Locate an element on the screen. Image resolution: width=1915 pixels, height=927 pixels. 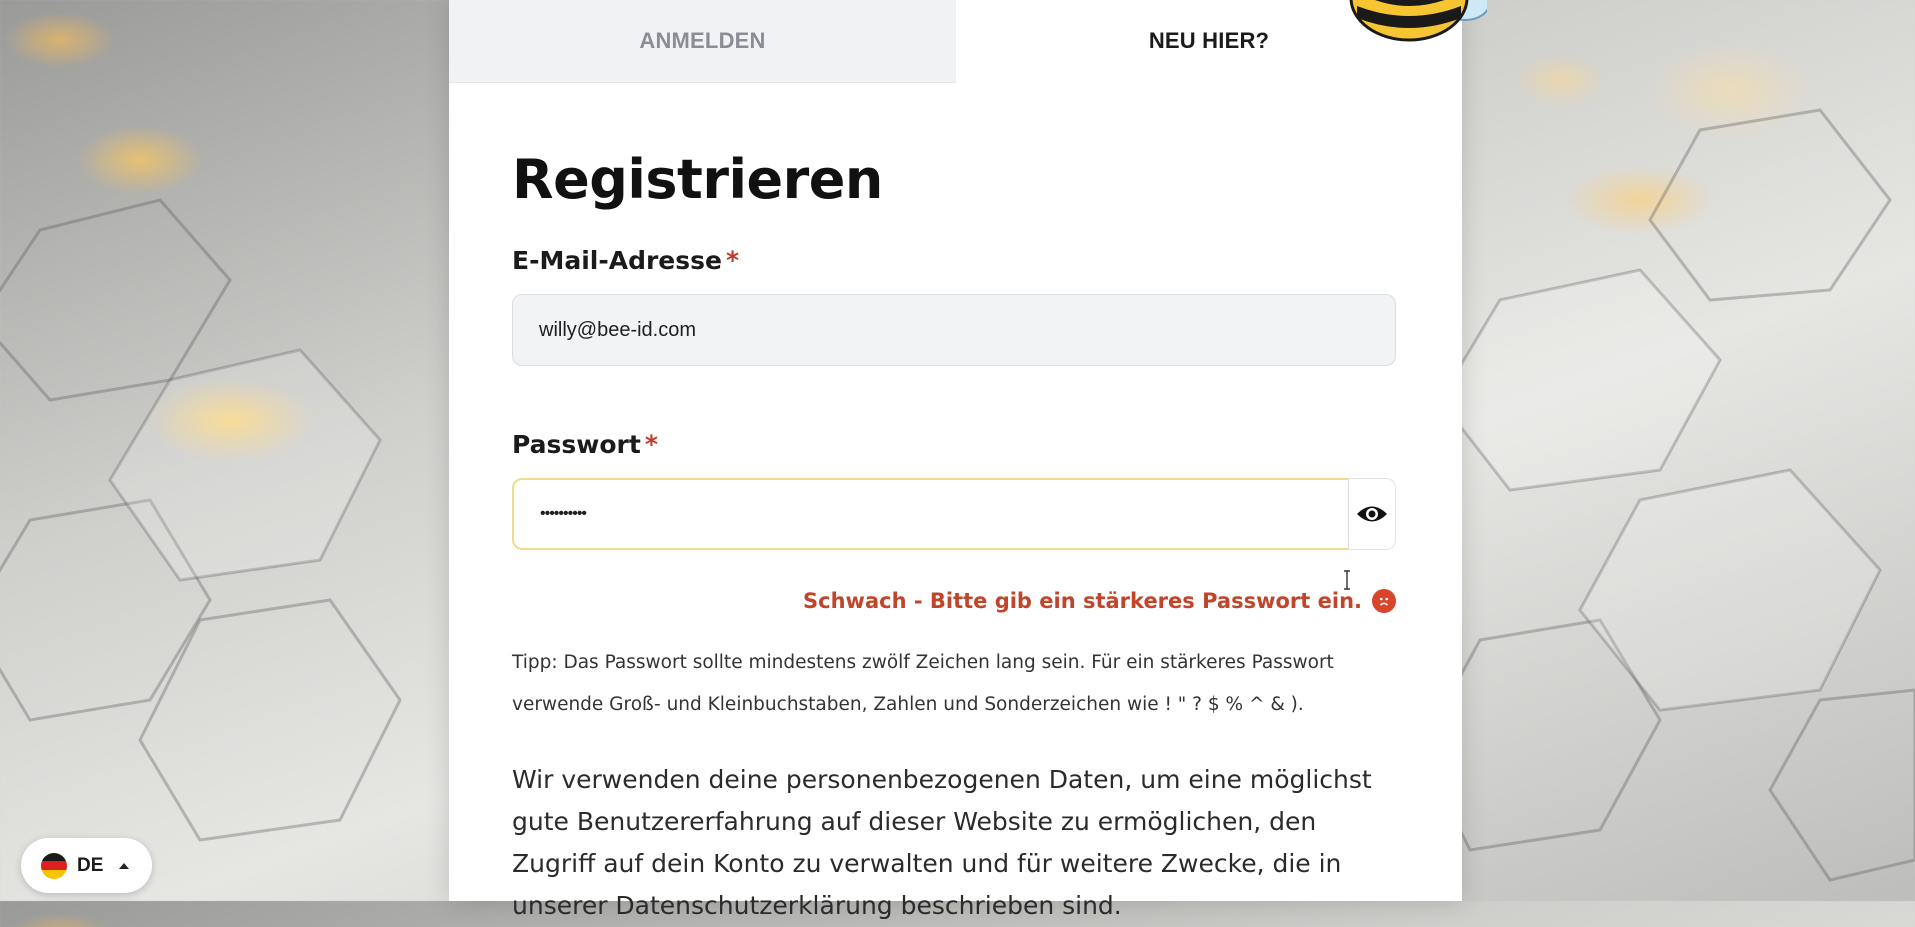
password-label: Passwort * is located at coordinates (585, 444).